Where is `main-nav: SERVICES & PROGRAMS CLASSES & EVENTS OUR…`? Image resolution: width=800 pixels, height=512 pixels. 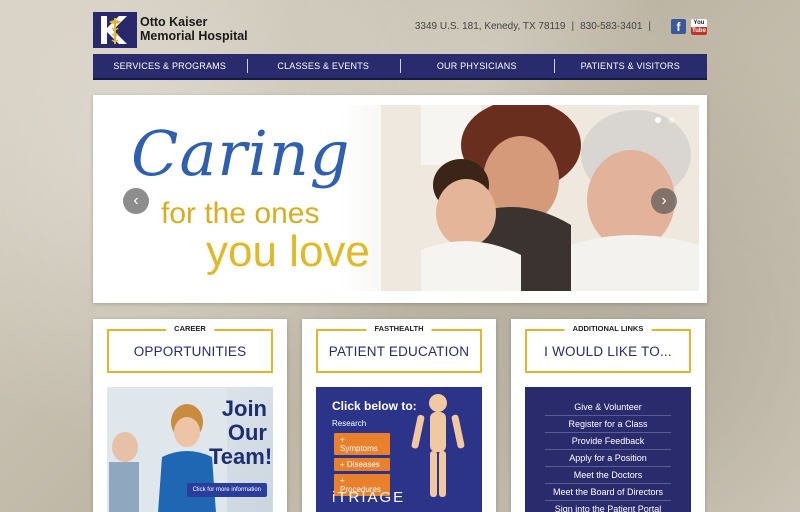
main-nav: SERVICES & PROGRAMS CLASSES & EVENTS OUR… is located at coordinates (400, 67).